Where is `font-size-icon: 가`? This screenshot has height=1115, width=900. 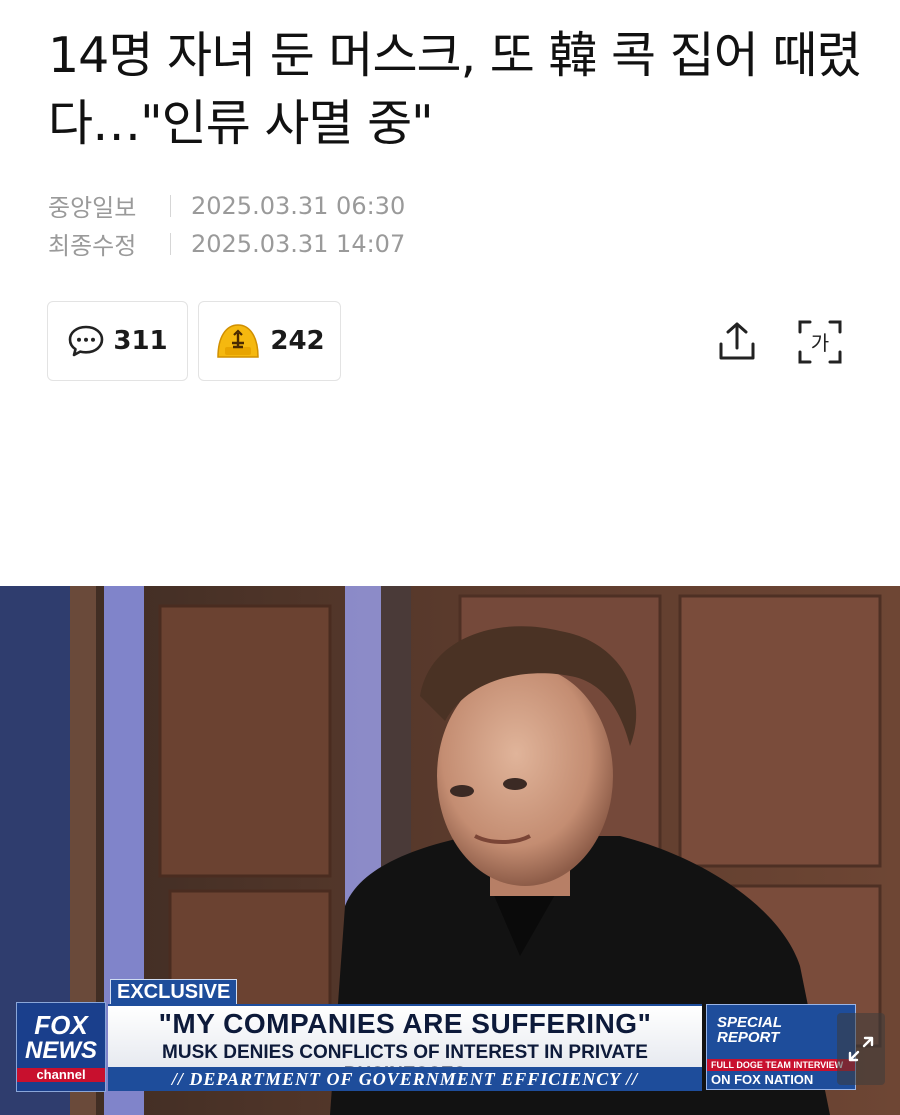
font-size-icon: 가 is located at coordinates (820, 342).